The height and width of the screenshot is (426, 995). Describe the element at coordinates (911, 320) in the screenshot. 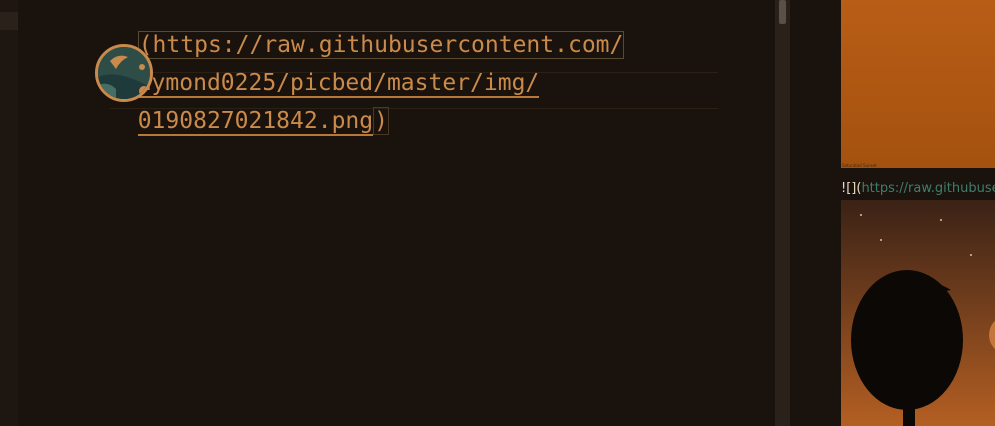

I see `palm-tree-silhouette` at that location.